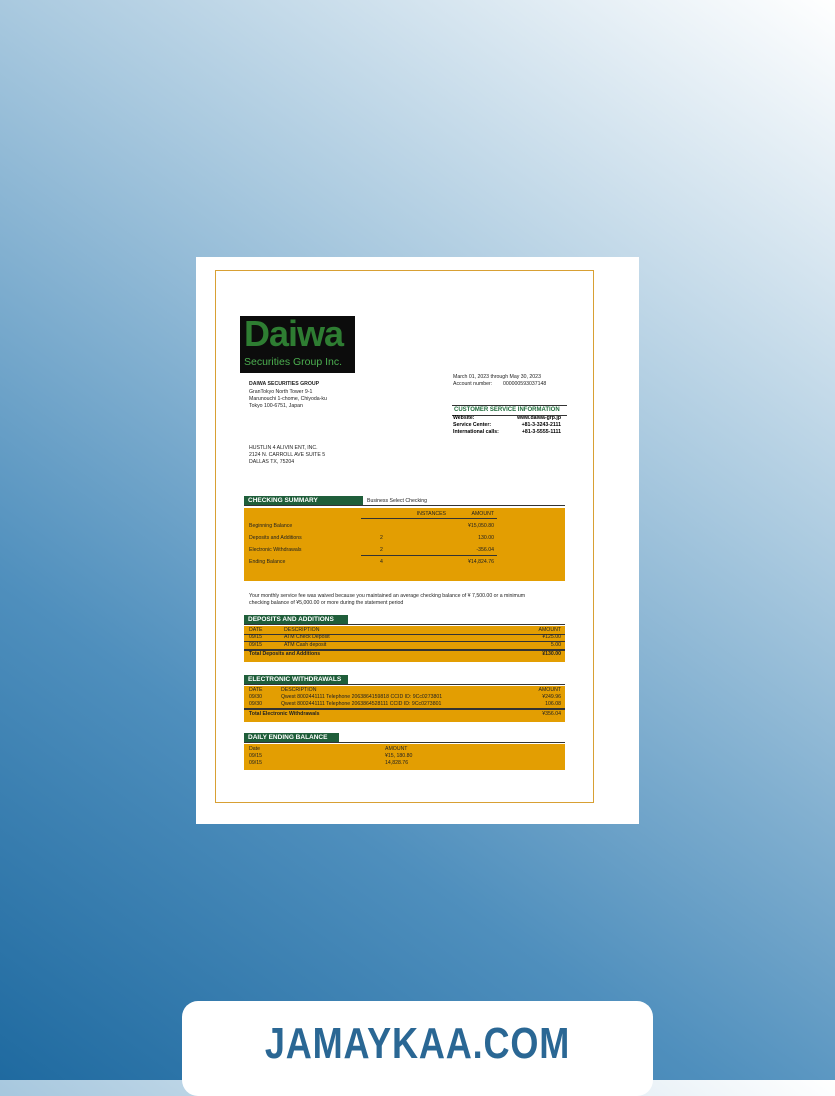 The height and width of the screenshot is (1096, 835). Describe the element at coordinates (482, 514) in the screenshot. I see `header-amount: AMOUNT` at that location.